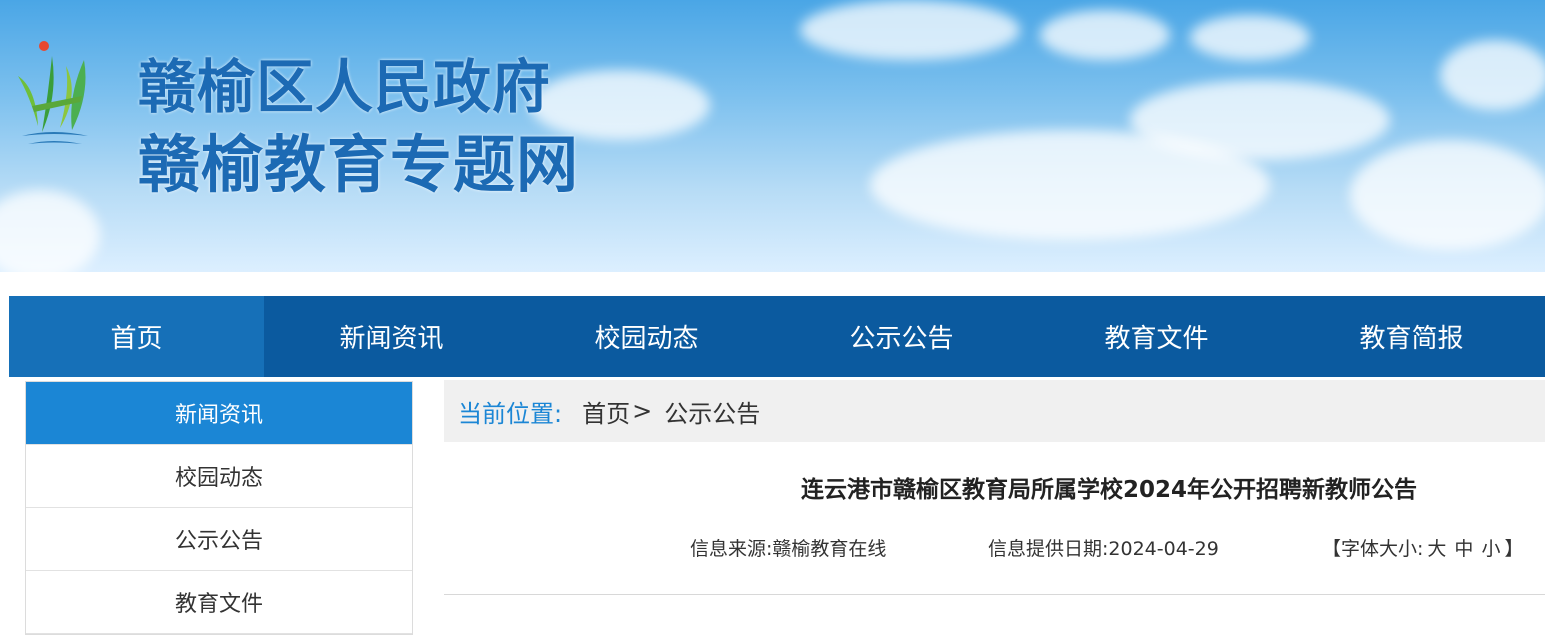 Image resolution: width=1545 pixels, height=635 pixels. I want to click on nav-item-bulletins: 教育简报, so click(1411, 336).